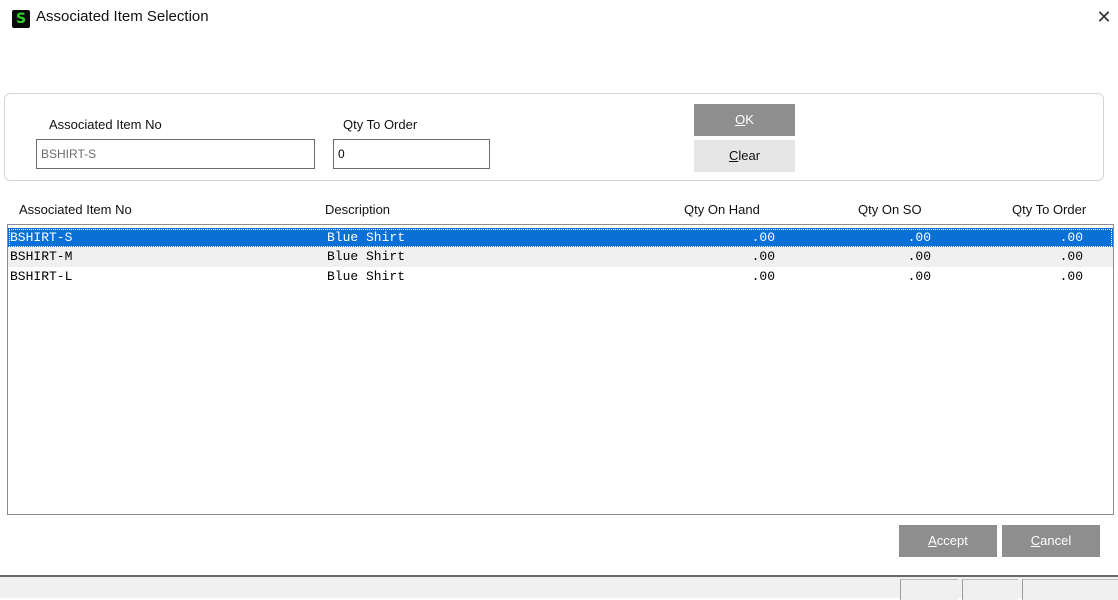  Describe the element at coordinates (722, 209) in the screenshot. I see `column-header-qty-on-hand: Qty On Hand` at that location.